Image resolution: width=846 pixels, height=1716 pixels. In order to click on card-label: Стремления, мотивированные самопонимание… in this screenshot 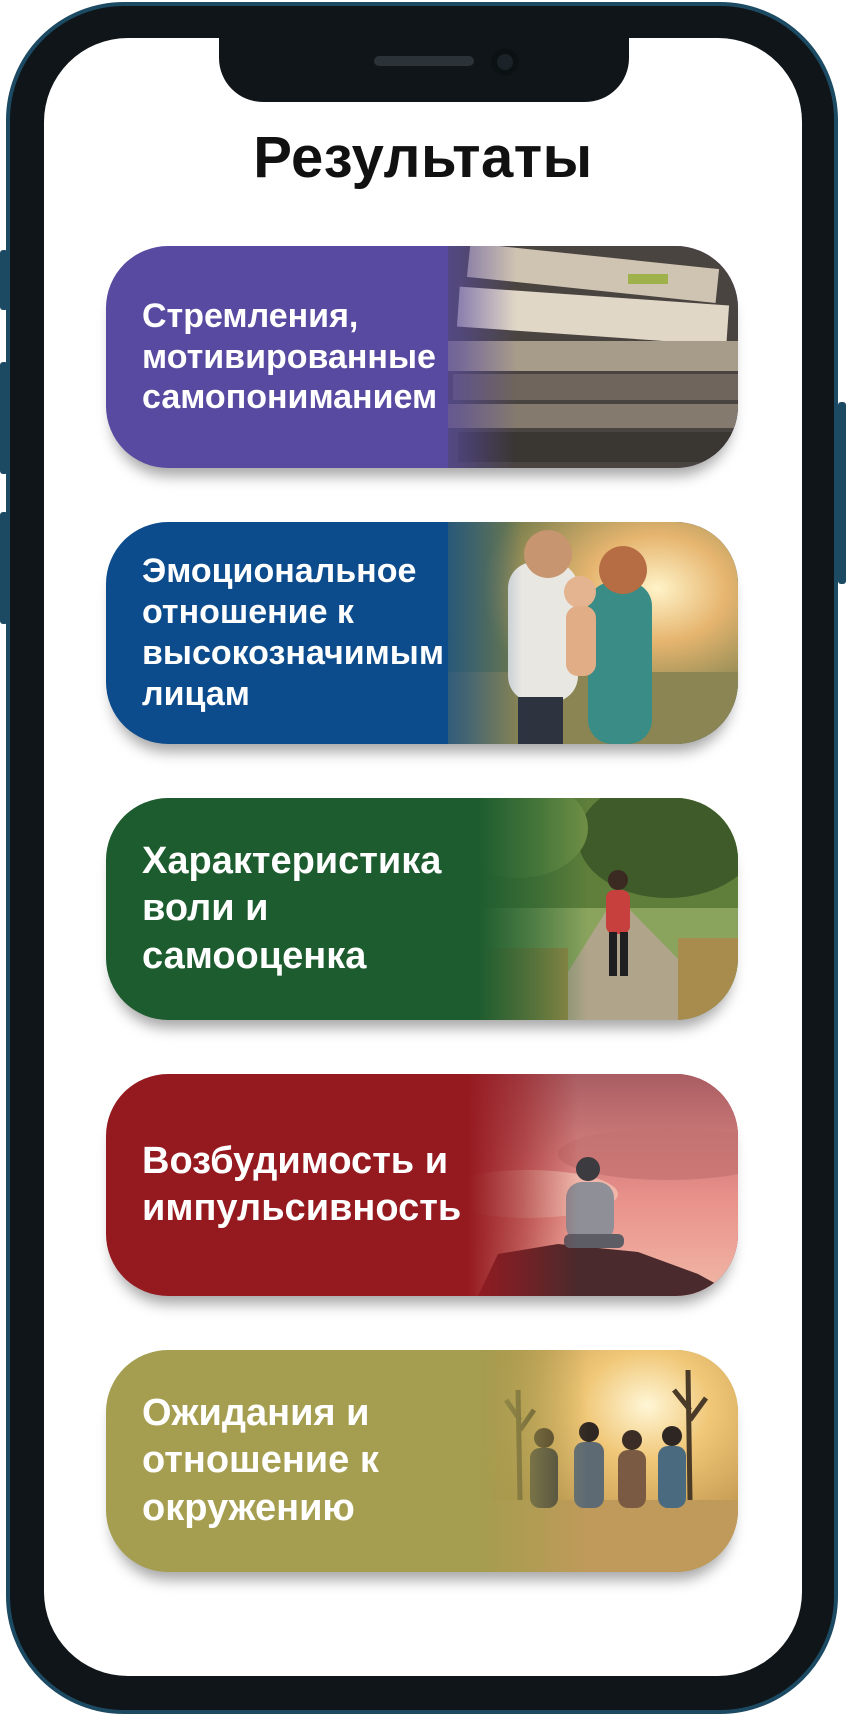, I will do `click(290, 356)`.